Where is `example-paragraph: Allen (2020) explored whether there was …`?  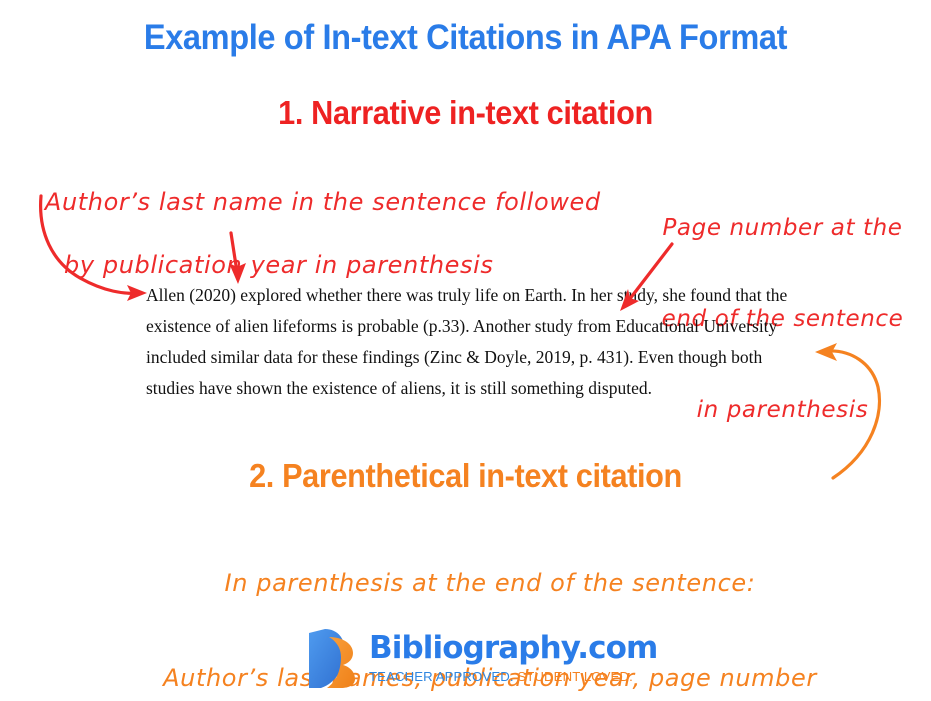
example-paragraph: Allen (2020) explored whether there was … is located at coordinates (467, 341).